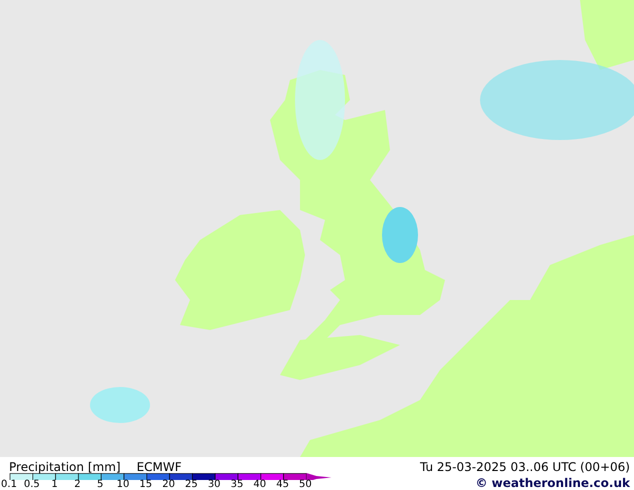 The width and height of the screenshot is (634, 490). I want to click on scale-tick-label: 5, so click(100, 485).